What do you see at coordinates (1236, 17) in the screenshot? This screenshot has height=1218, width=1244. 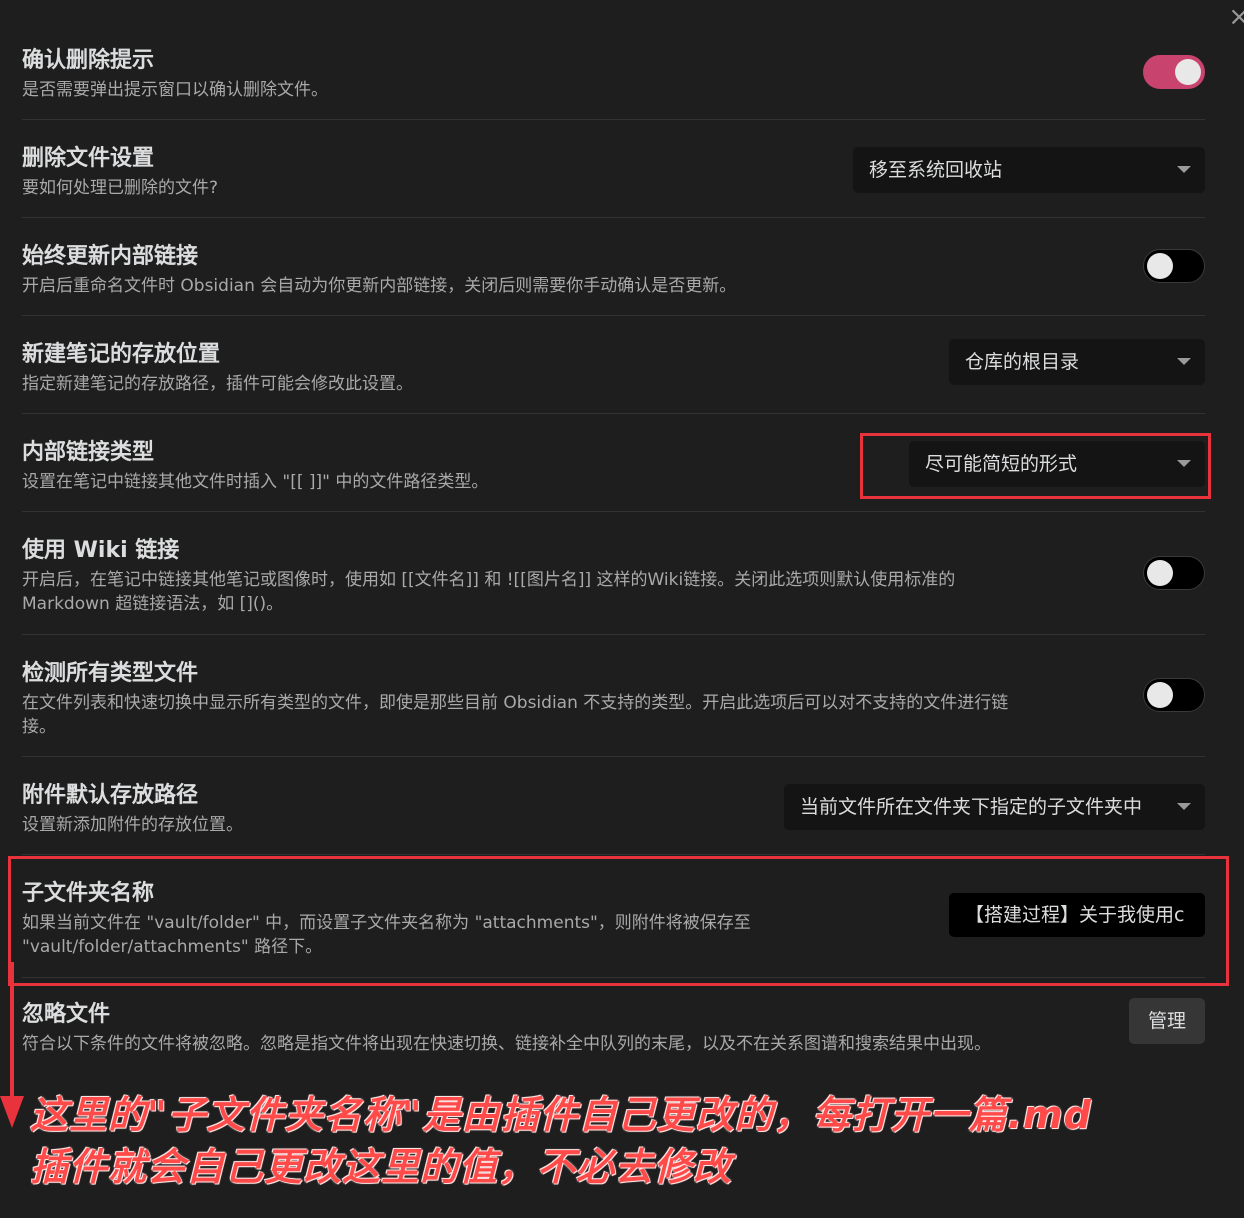 I see `close-icon: ×` at bounding box center [1236, 17].